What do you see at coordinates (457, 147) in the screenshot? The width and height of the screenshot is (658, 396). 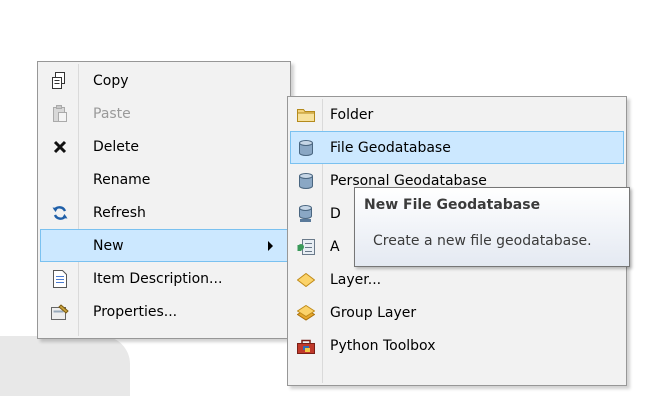 I see `submenu-item-file-geodatabase: File Geodatabase` at bounding box center [457, 147].